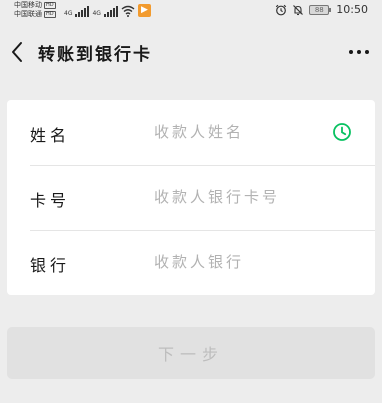 Image resolution: width=382 pixels, height=403 pixels. What do you see at coordinates (191, 52) in the screenshot?
I see `nav-bar: 转账到银行卡` at bounding box center [191, 52].